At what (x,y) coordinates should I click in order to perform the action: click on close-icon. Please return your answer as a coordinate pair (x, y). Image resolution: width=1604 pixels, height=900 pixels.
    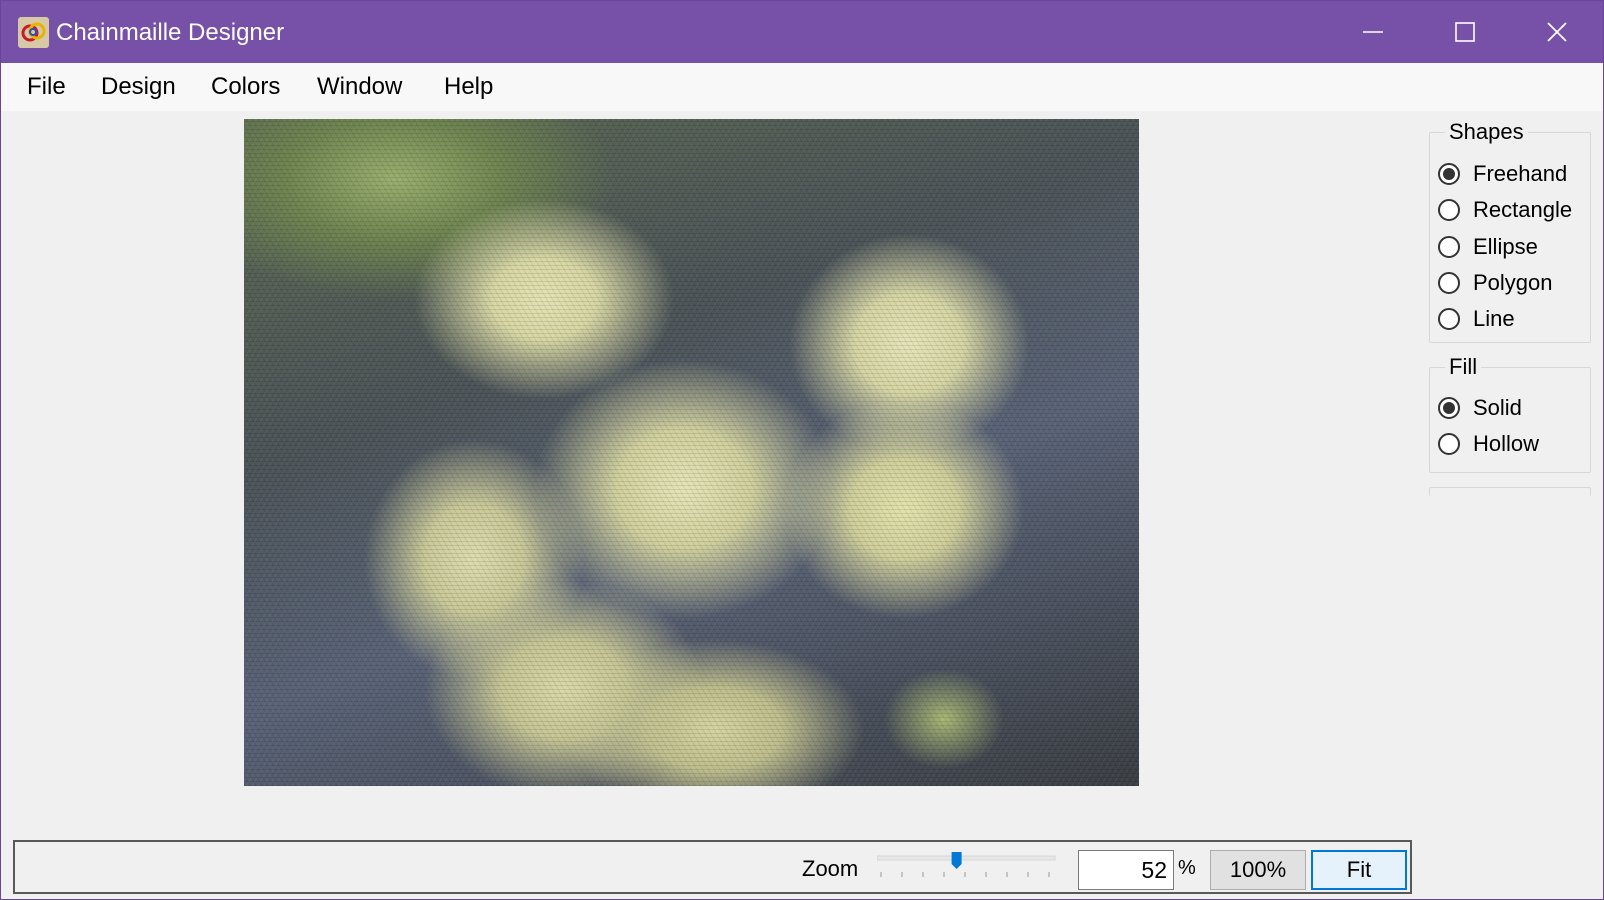
    Looking at the image, I should click on (1557, 32).